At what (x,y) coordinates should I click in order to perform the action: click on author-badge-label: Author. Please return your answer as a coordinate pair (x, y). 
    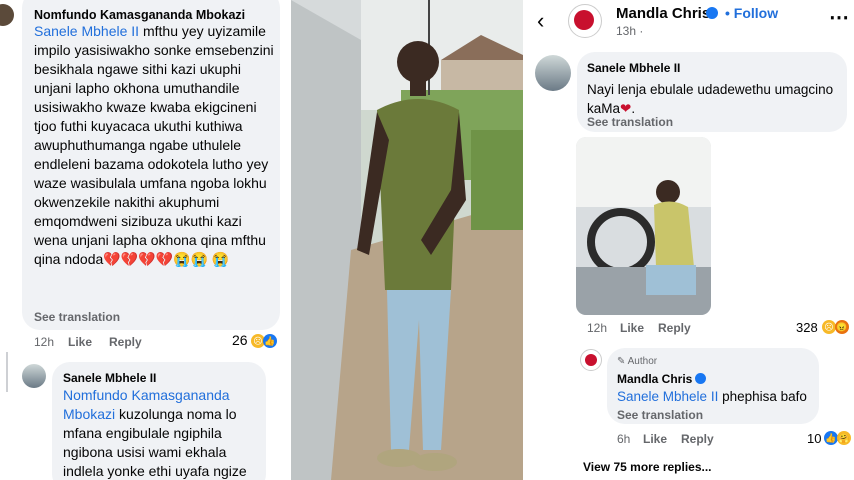
    Looking at the image, I should click on (642, 361).